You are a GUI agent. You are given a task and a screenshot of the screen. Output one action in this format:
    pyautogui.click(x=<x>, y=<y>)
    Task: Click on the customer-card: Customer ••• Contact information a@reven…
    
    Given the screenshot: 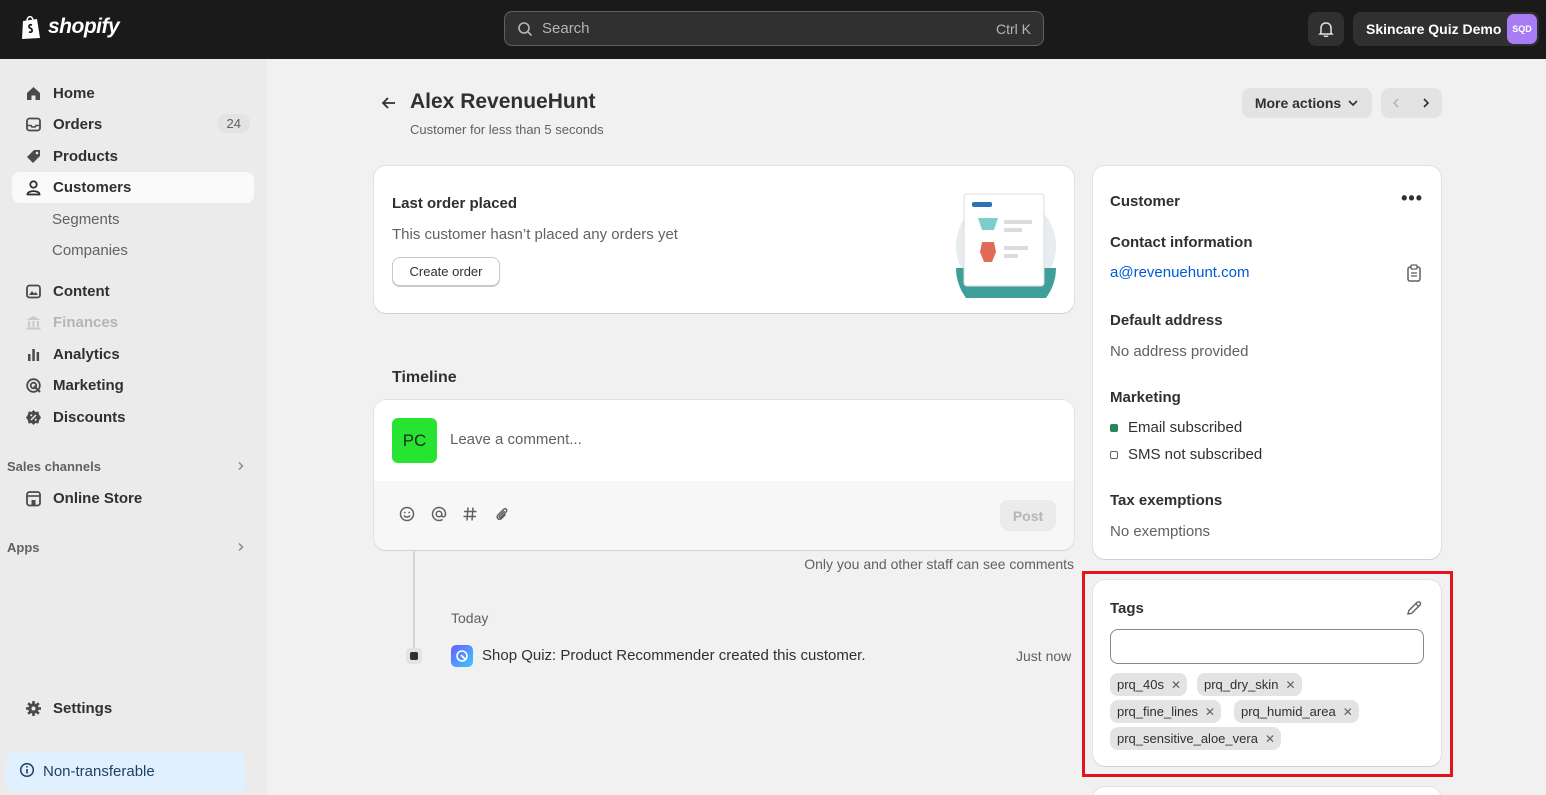 What is the action you would take?
    pyautogui.click(x=1267, y=362)
    